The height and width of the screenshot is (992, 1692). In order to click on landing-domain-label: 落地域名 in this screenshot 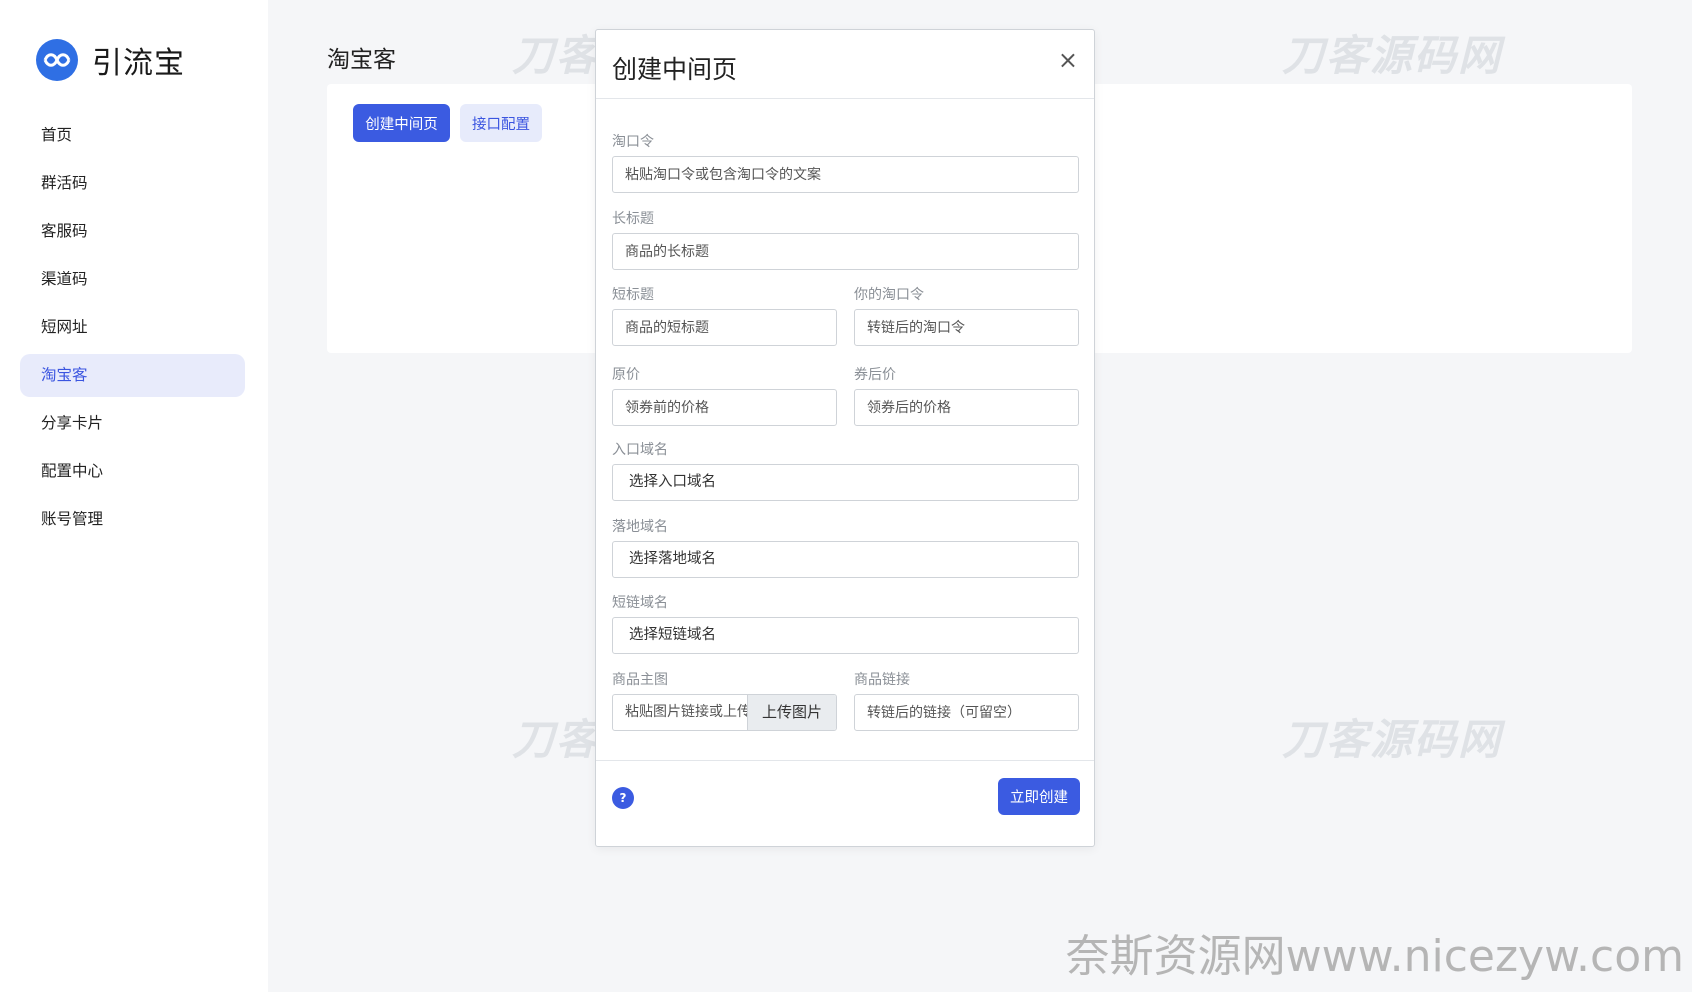, I will do `click(640, 527)`.